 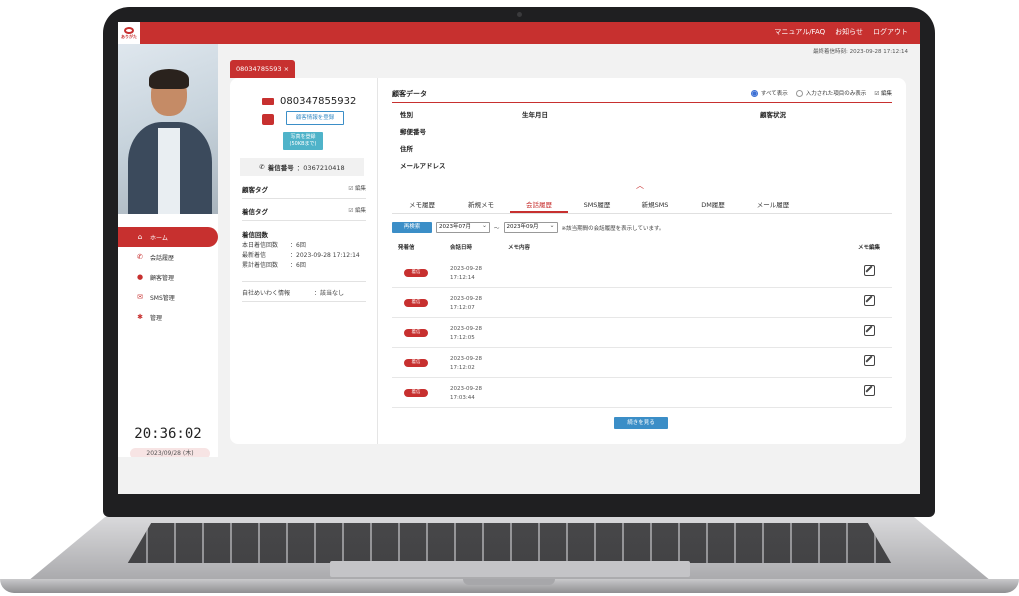 What do you see at coordinates (860, 52) in the screenshot?
I see `last-call-time: 最終着信時刻: 2023-09-28 17:12:14` at bounding box center [860, 52].